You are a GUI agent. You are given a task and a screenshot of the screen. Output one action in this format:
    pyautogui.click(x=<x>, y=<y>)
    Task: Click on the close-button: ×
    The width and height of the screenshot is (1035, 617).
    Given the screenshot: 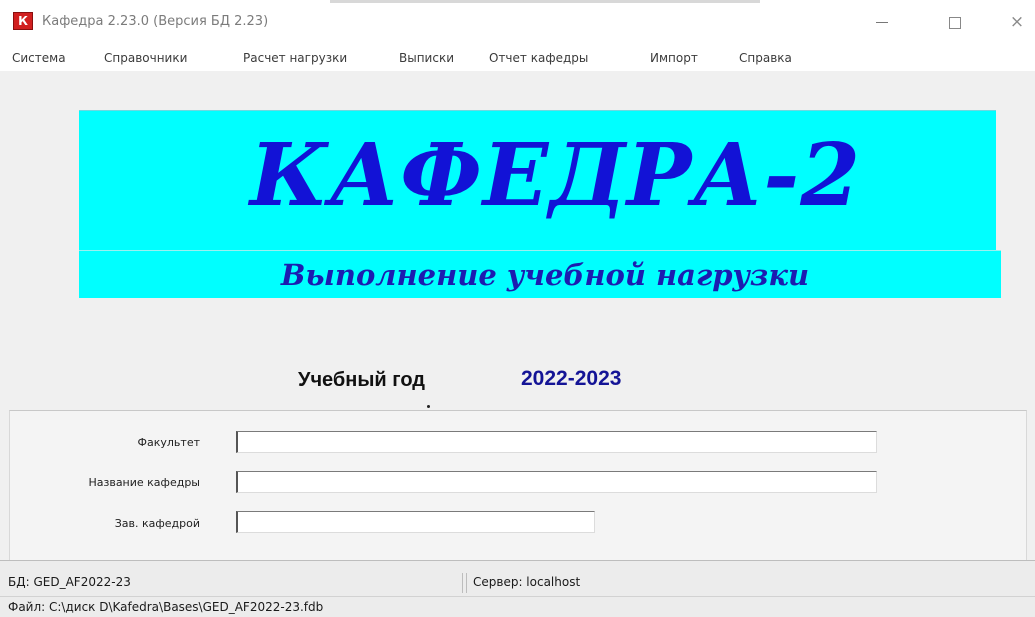 What is the action you would take?
    pyautogui.click(x=1016, y=22)
    